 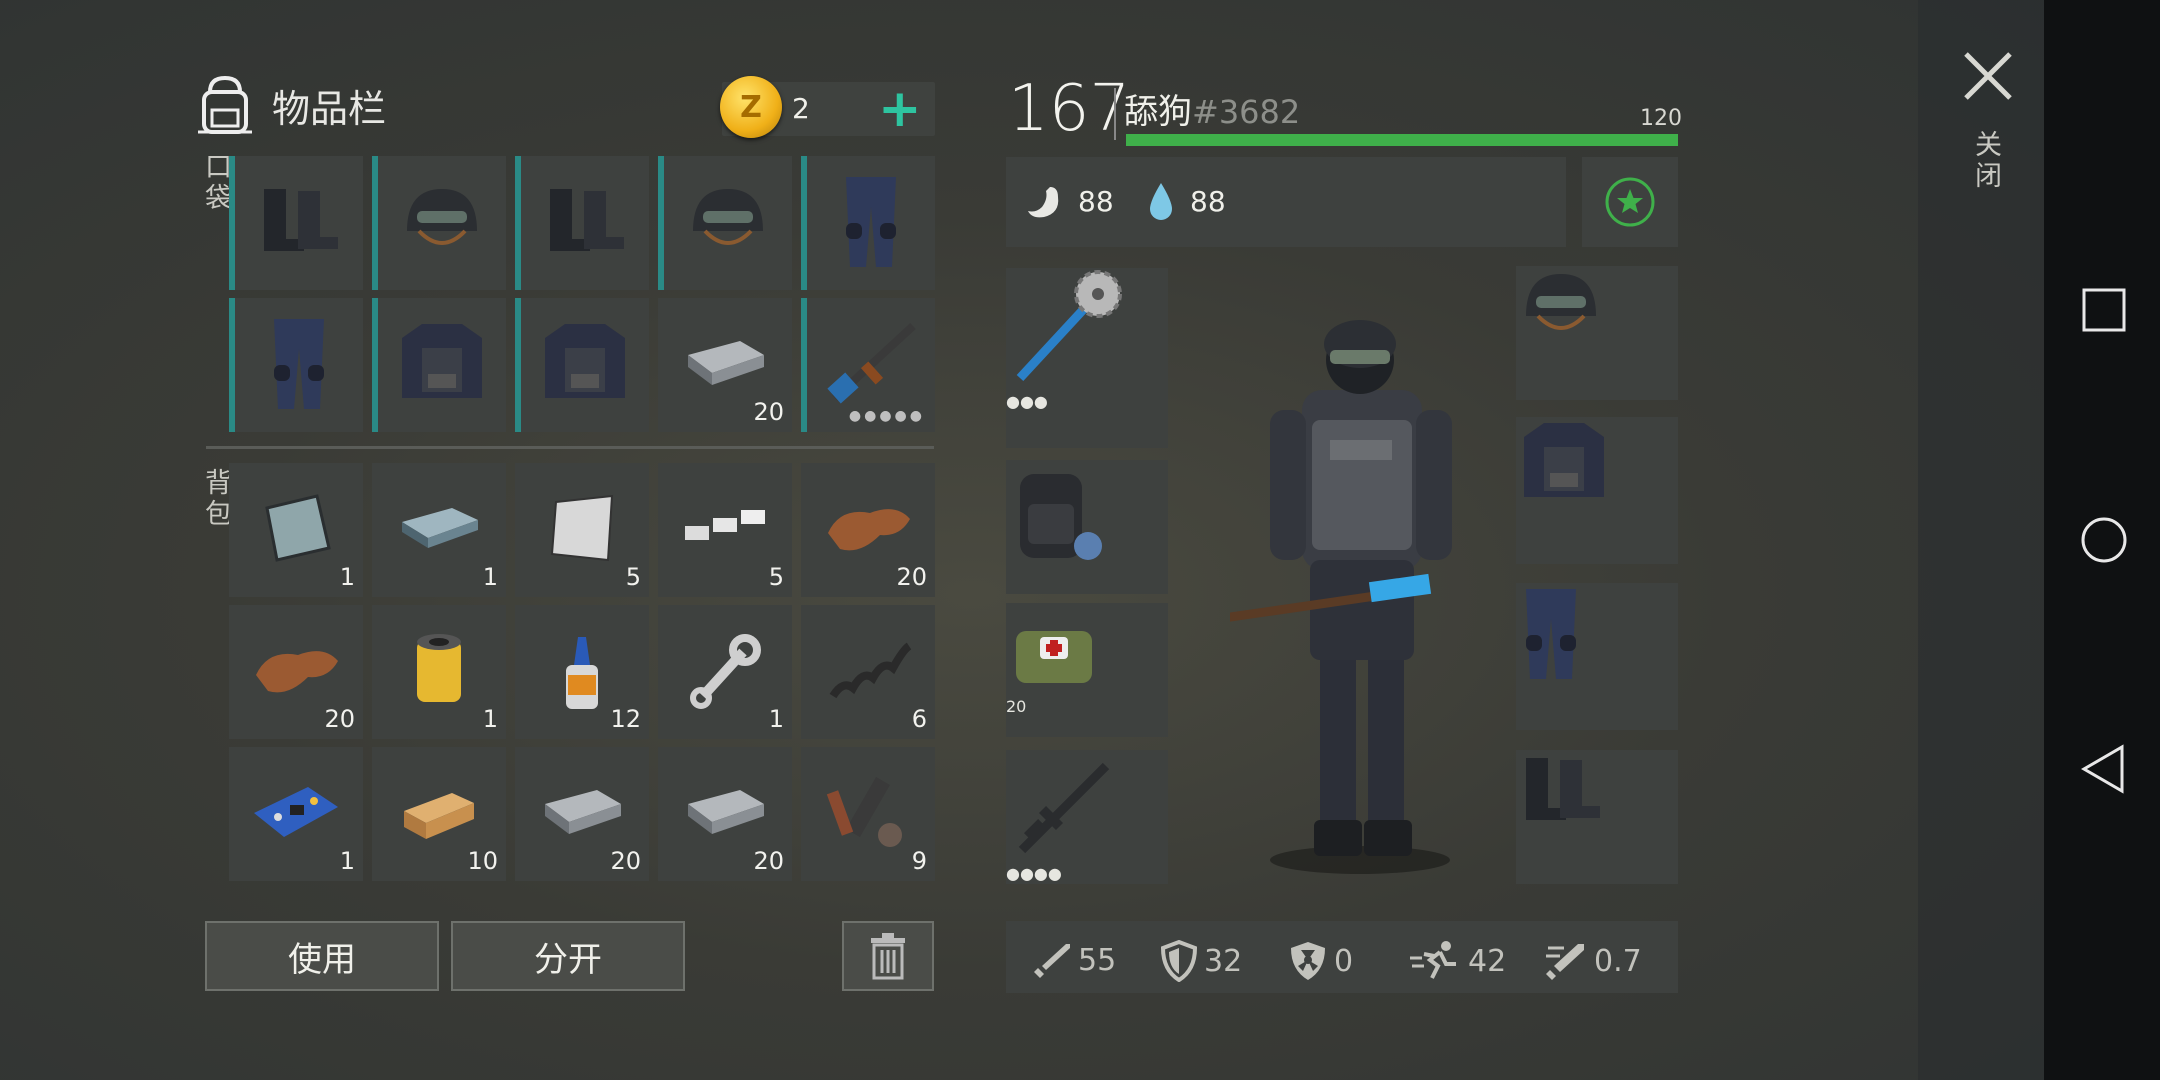 I want to click on attack-speed-value: 0.7, so click(x=1618, y=961).